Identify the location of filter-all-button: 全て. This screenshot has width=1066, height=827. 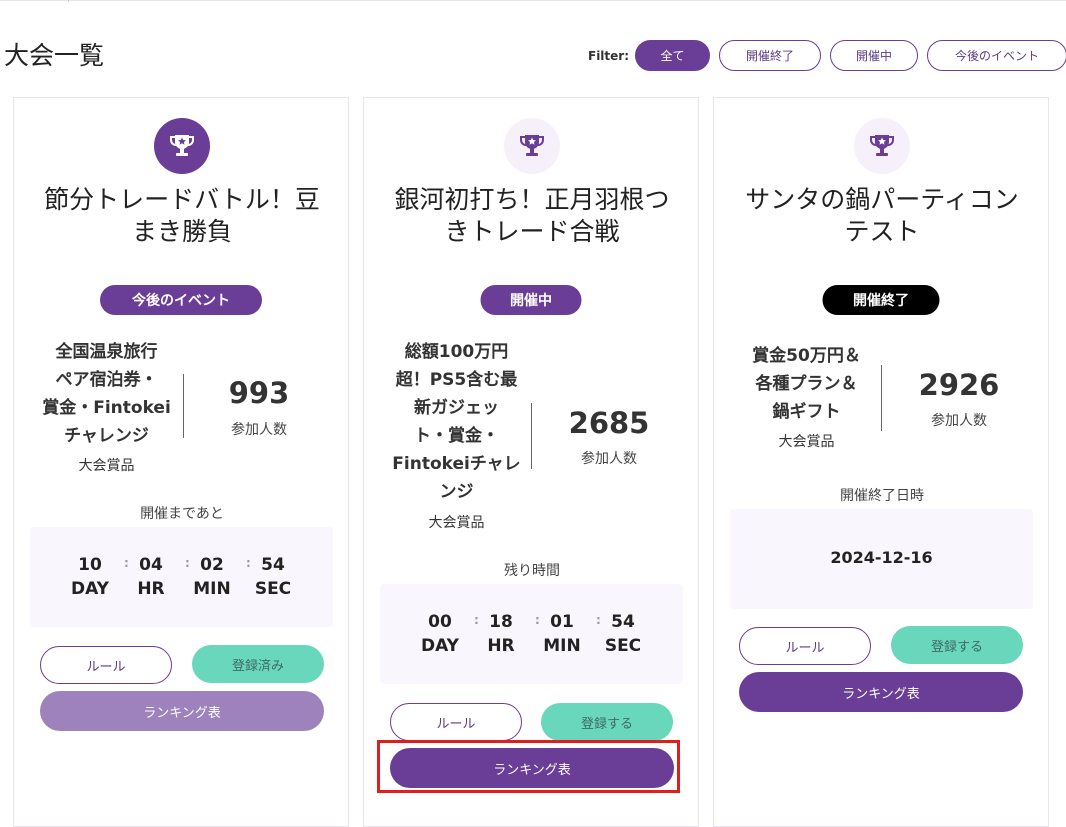
(673, 55).